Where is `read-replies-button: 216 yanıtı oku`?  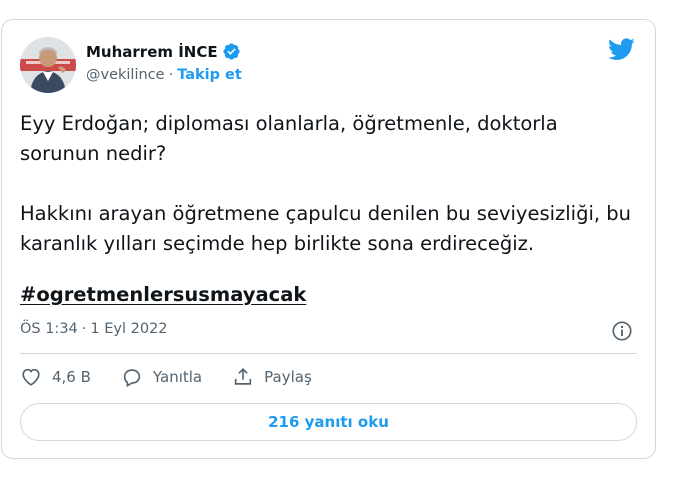
read-replies-button: 216 yanıtı oku is located at coordinates (328, 422).